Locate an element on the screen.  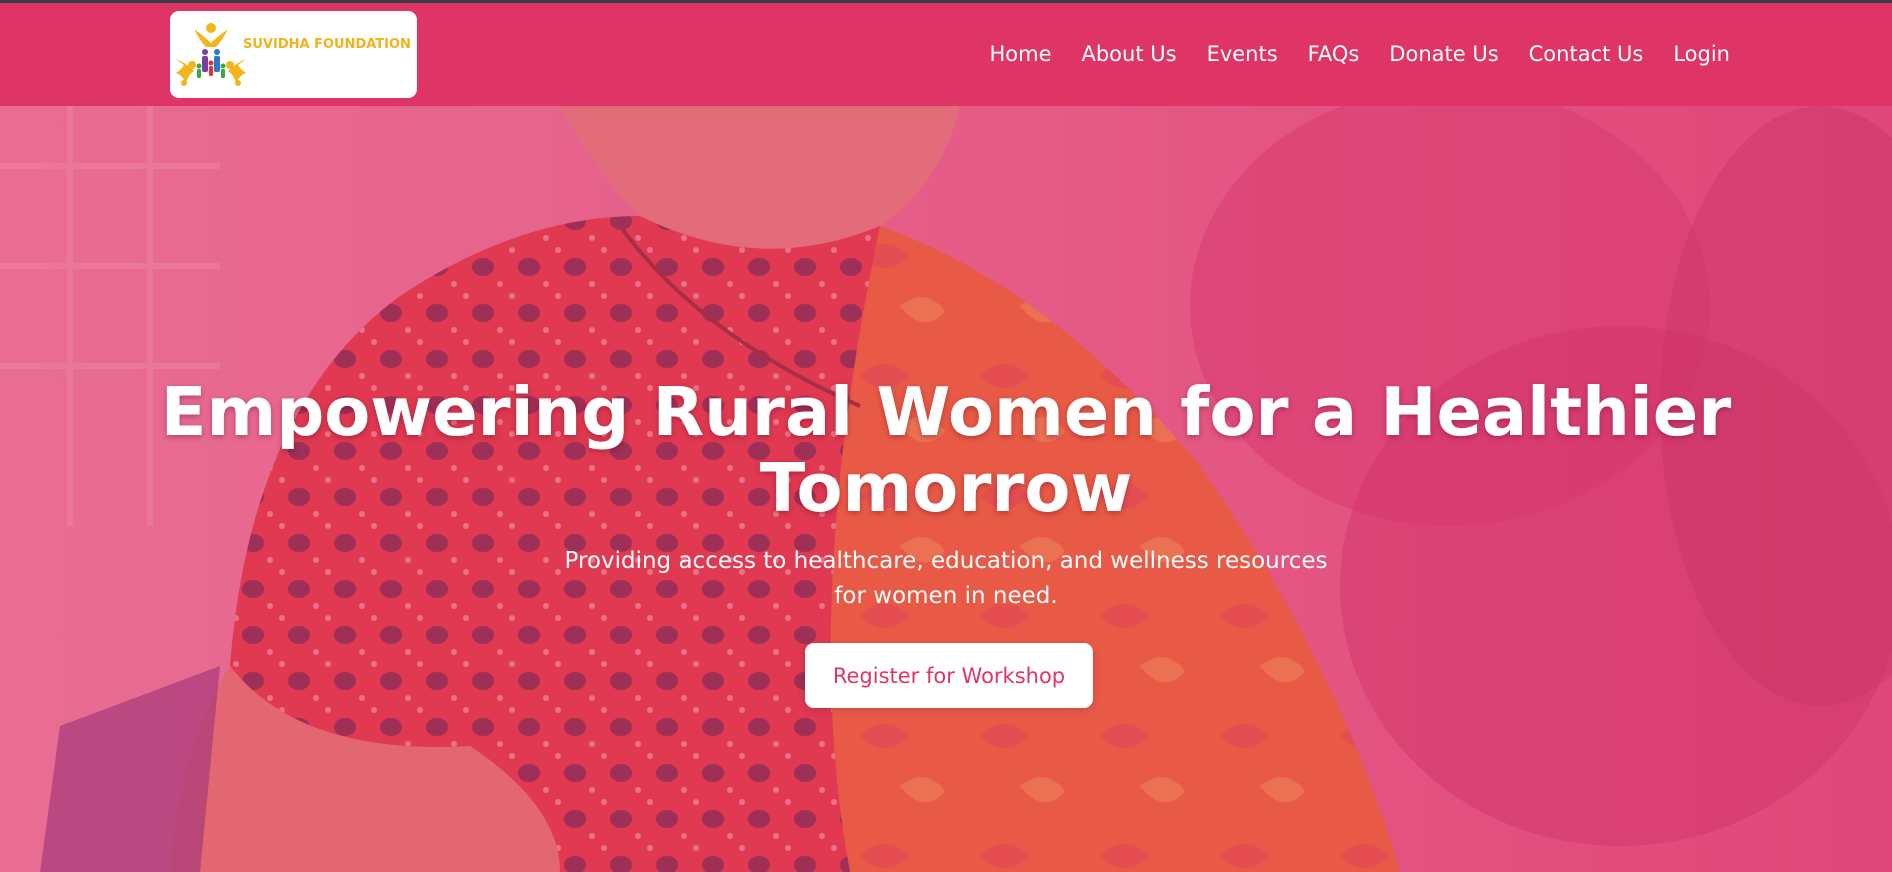
nav-link-contact-us: Contact Us is located at coordinates (1586, 54).